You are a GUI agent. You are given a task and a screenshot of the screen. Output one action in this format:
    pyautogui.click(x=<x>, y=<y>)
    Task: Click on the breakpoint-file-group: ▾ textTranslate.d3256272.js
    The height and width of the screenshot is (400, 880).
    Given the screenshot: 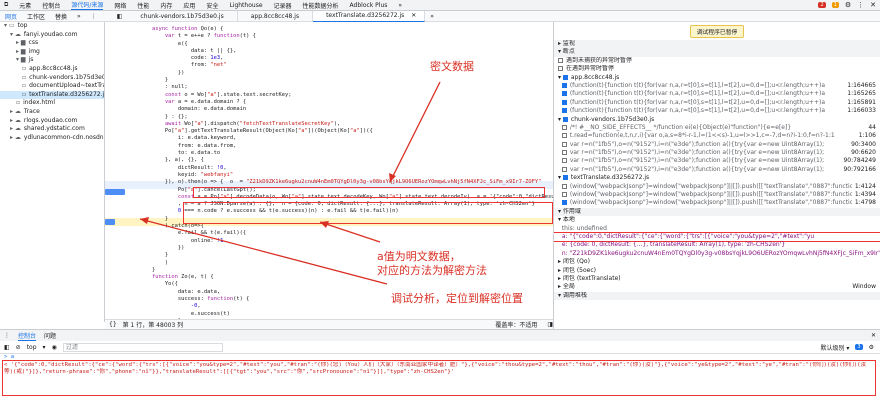 What is the action you would take?
    pyautogui.click(x=717, y=178)
    